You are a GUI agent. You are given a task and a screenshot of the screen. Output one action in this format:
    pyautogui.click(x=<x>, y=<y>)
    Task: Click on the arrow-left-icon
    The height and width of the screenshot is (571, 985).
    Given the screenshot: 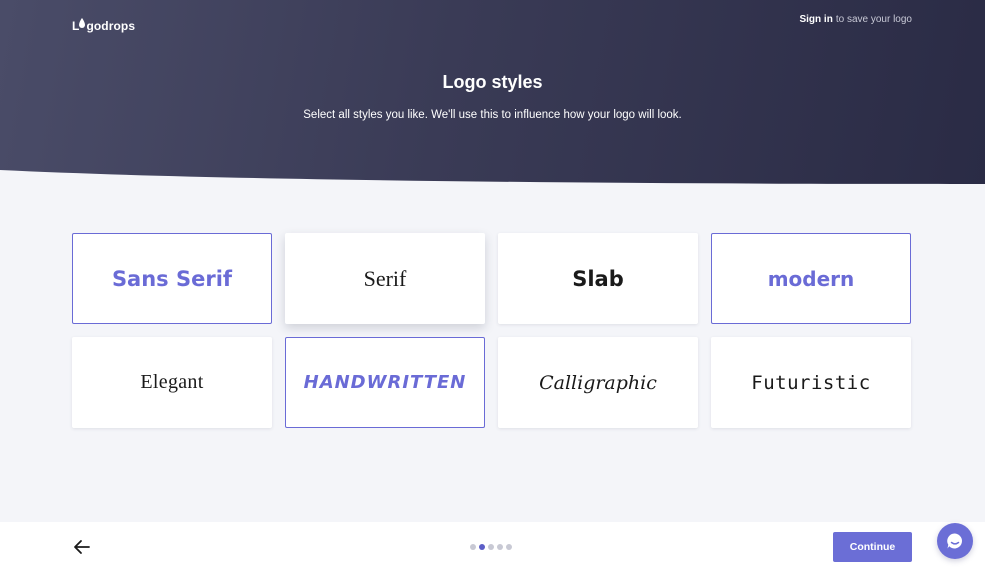 What is the action you would take?
    pyautogui.click(x=82, y=547)
    